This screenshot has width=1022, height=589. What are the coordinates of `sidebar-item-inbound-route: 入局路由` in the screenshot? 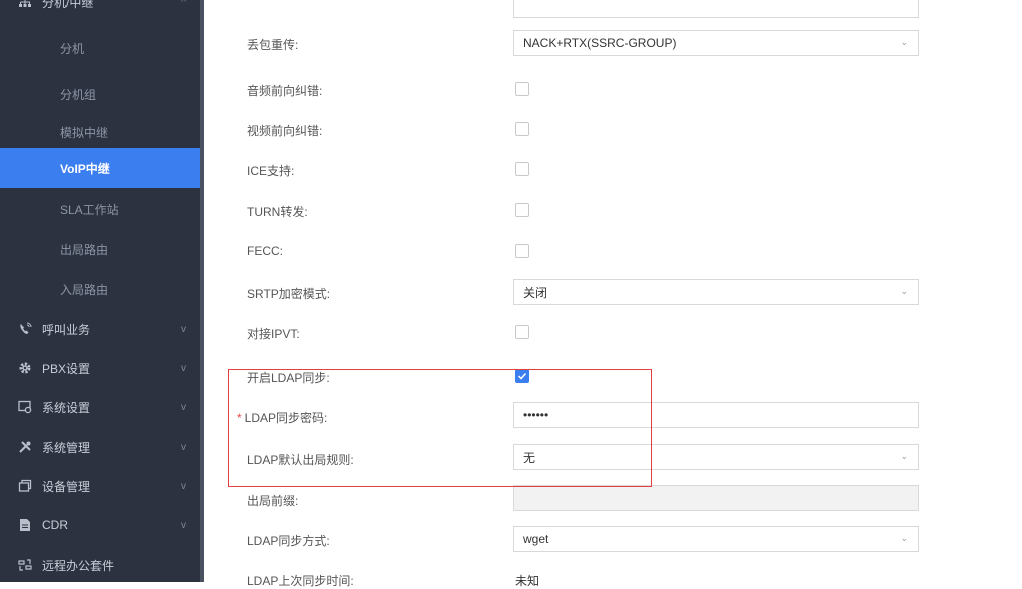 It's located at (100, 289).